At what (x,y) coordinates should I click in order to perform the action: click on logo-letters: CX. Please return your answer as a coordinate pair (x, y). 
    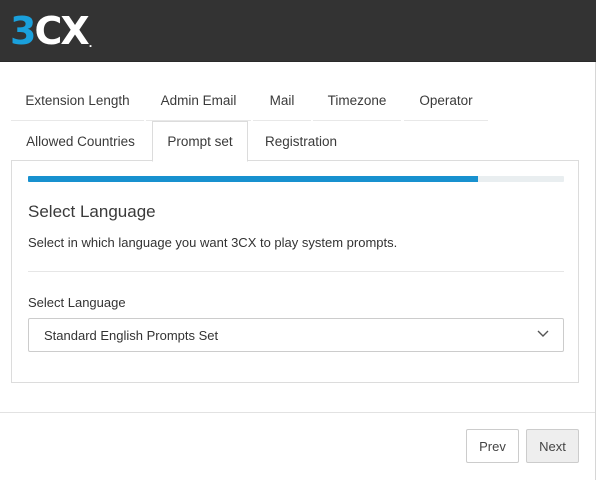
    Looking at the image, I should click on (61, 31).